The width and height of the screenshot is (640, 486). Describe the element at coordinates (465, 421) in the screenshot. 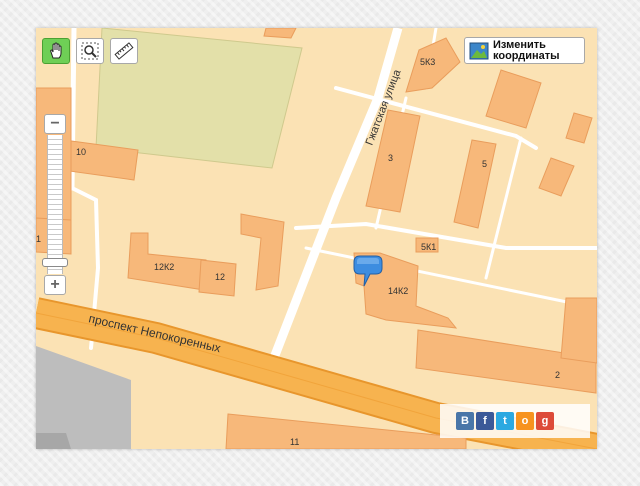

I see `vk-share-button: B` at that location.